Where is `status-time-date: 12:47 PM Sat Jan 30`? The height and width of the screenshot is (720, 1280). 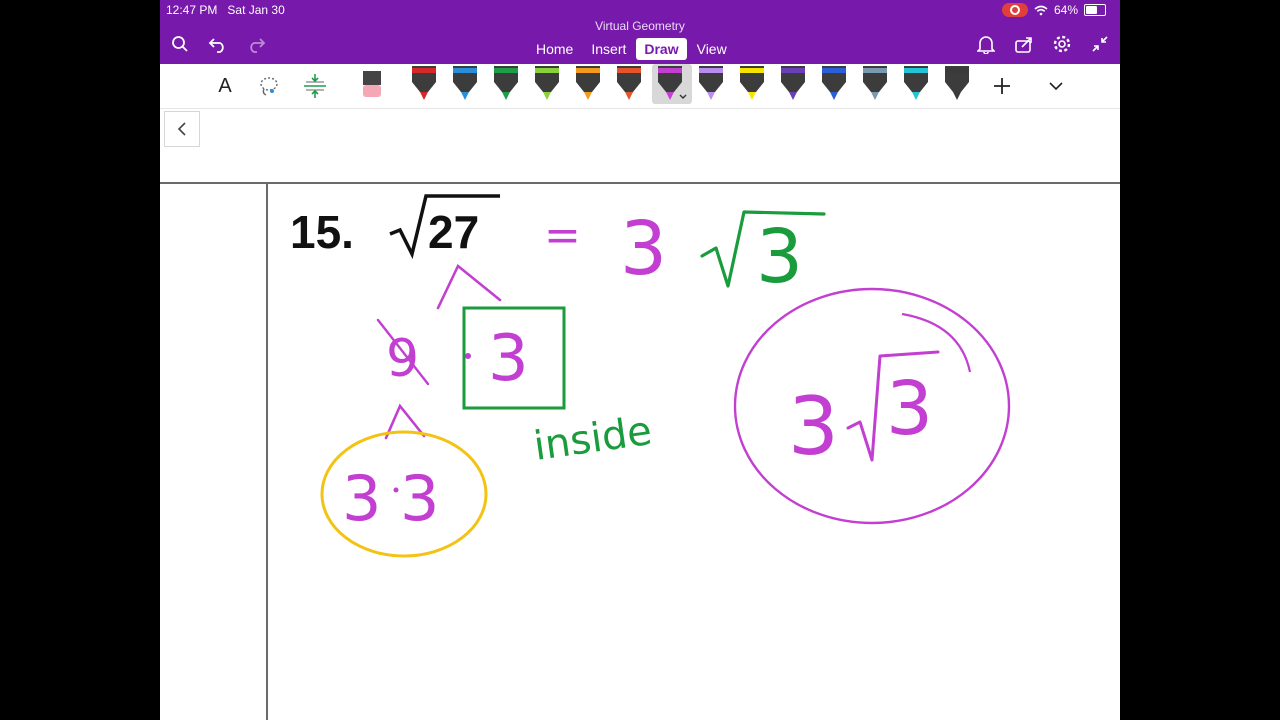 status-time-date: 12:47 PM Sat Jan 30 is located at coordinates (225, 10).